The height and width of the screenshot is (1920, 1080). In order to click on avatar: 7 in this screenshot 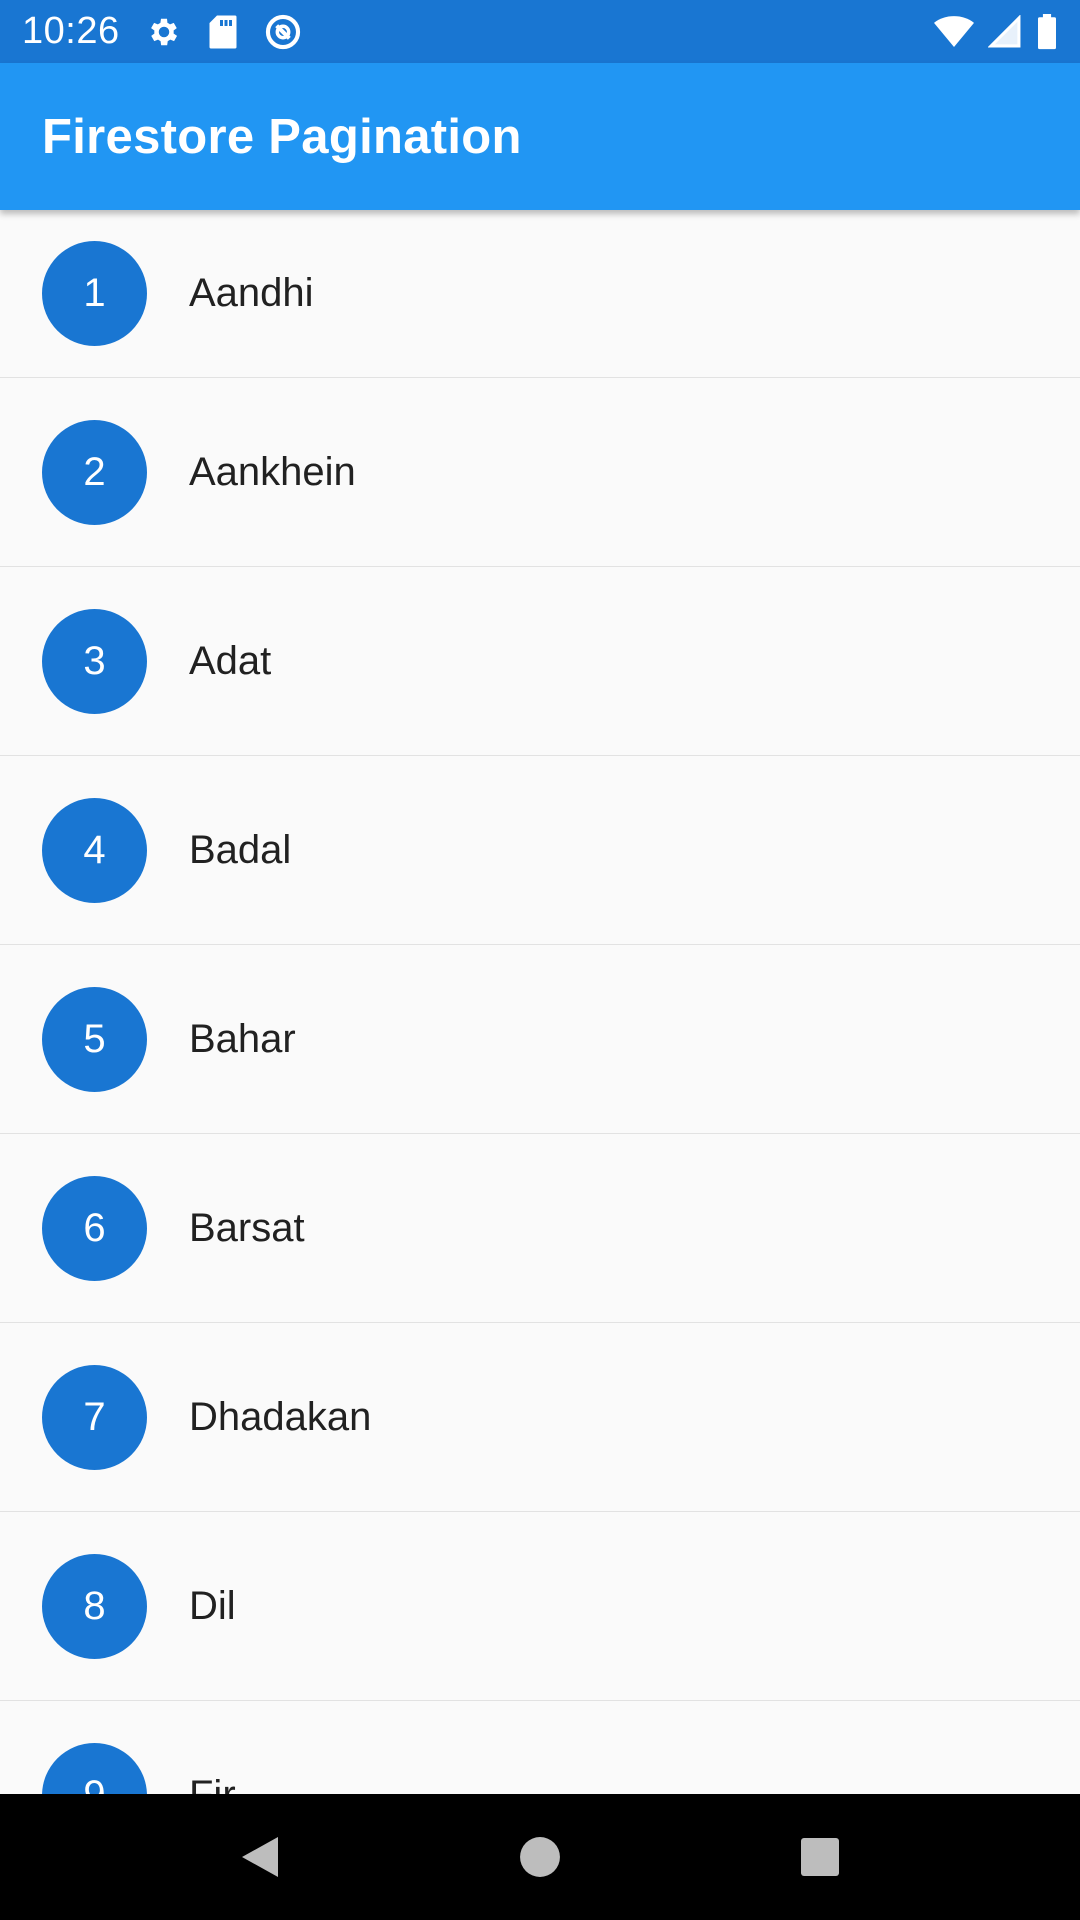, I will do `click(94, 1417)`.